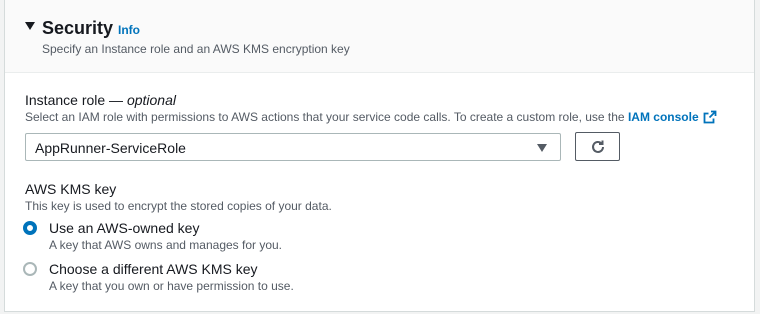  What do you see at coordinates (71, 189) in the screenshot?
I see `kms-key-label: AWS KMS key` at bounding box center [71, 189].